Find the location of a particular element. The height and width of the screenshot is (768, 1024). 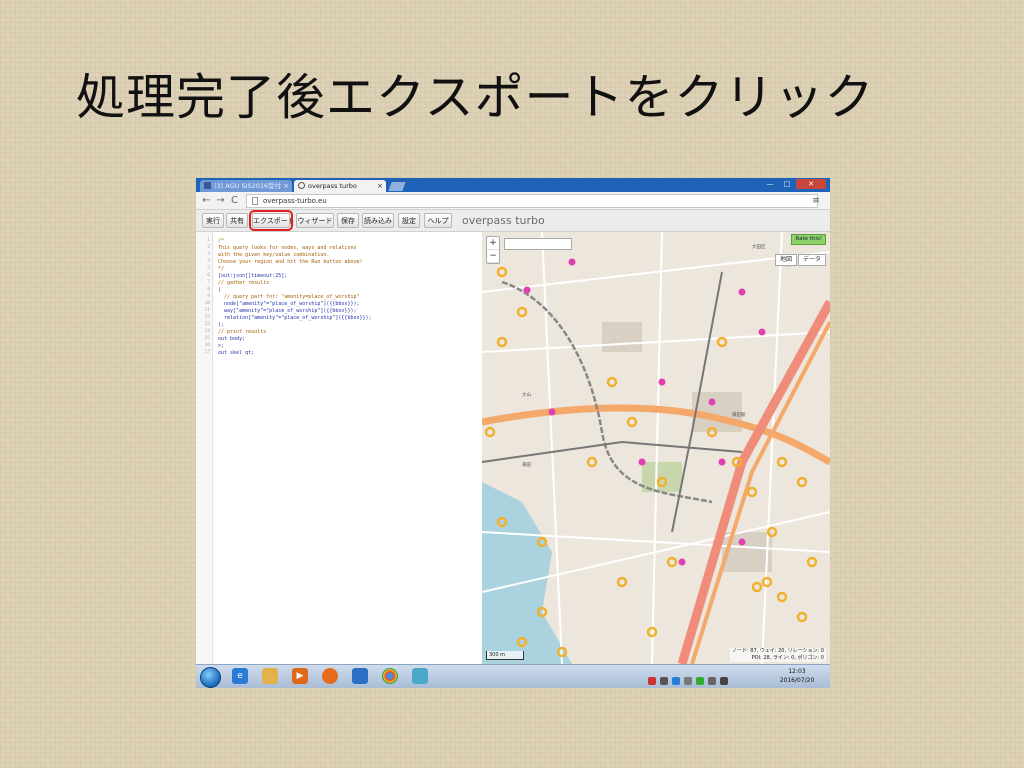

share-button: 共有 is located at coordinates (237, 220).